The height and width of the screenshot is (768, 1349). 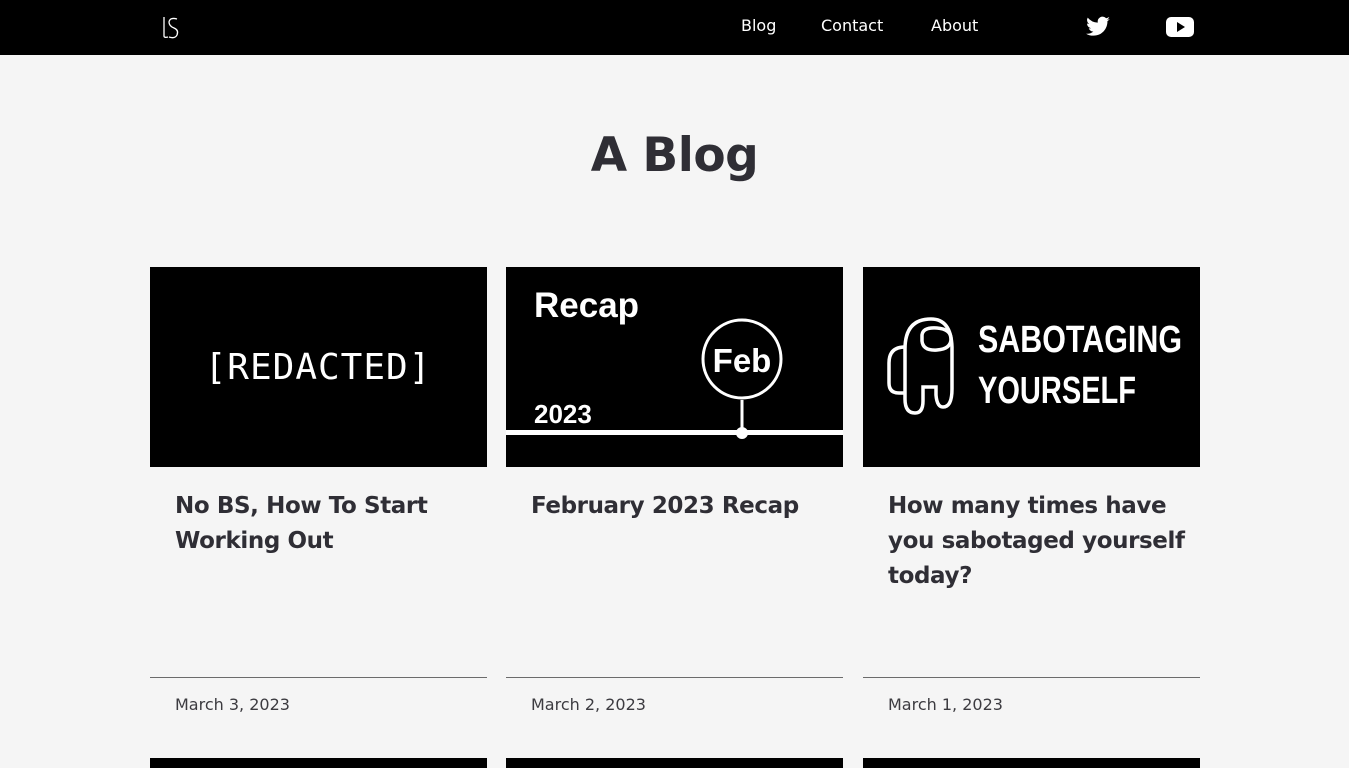 I want to click on thumbnail-text: [REDACTED], so click(x=318, y=367).